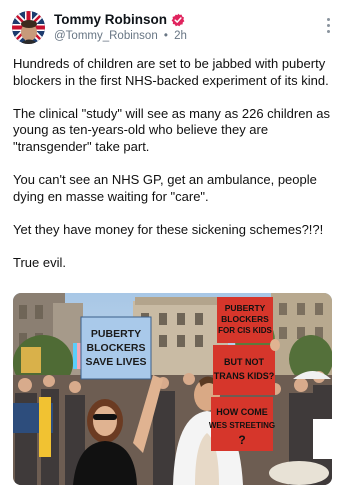 This screenshot has width=345, height=500. What do you see at coordinates (106, 36) in the screenshot?
I see `author-handle: @Tommy_Robinson` at bounding box center [106, 36].